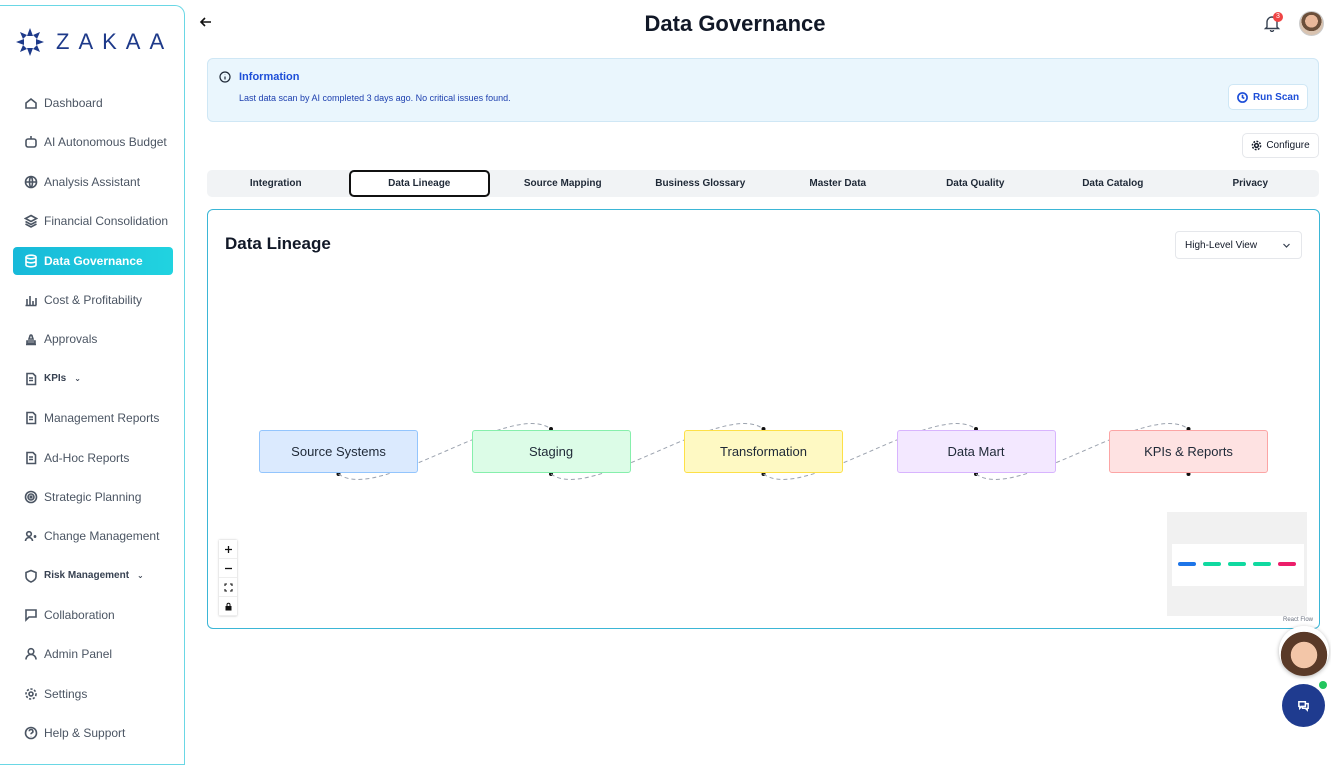  What do you see at coordinates (102, 536) in the screenshot?
I see `sidebar-item-label: Change Management` at bounding box center [102, 536].